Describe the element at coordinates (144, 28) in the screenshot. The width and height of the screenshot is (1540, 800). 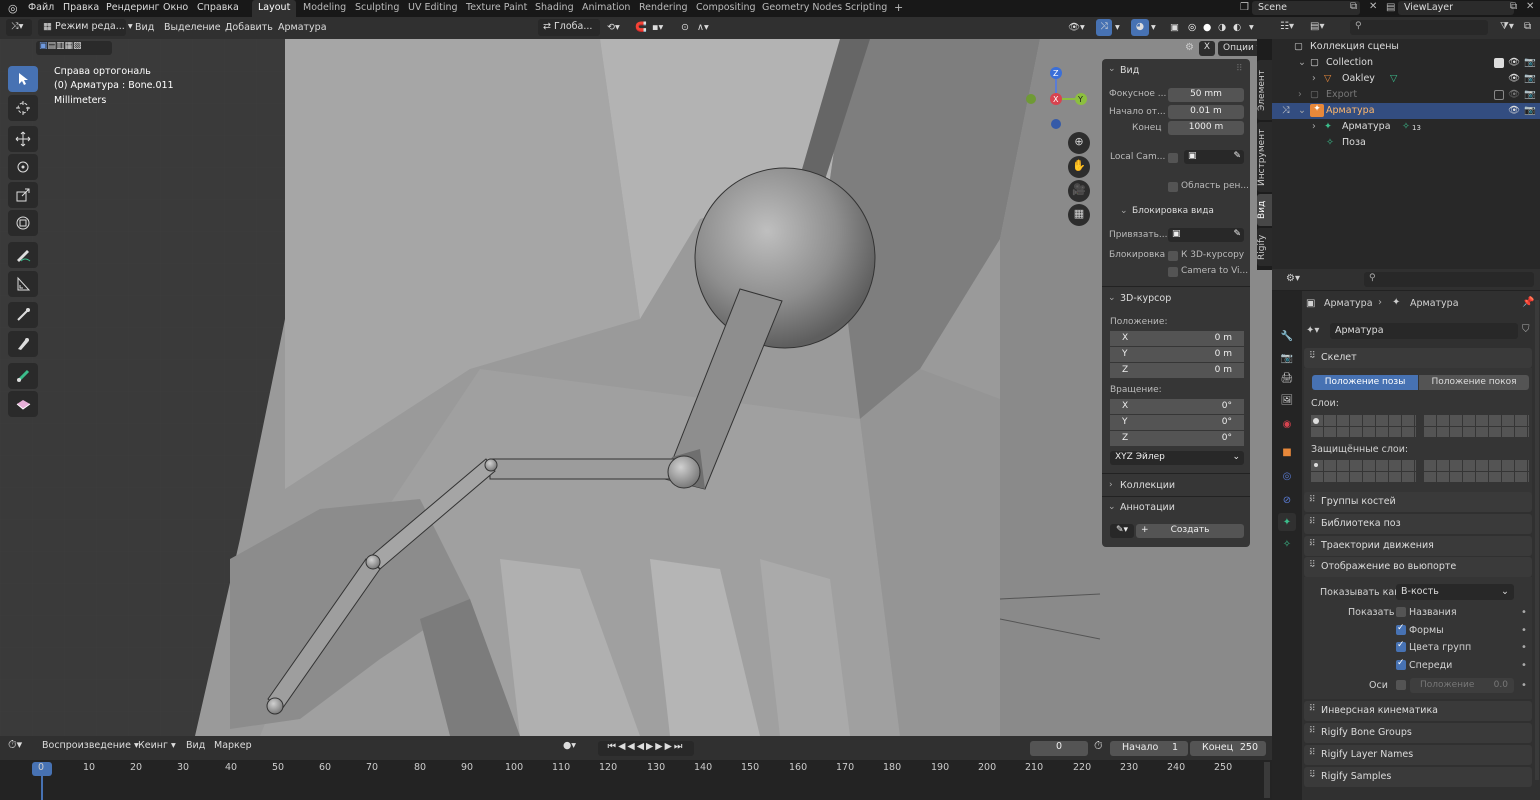
I see `menu-view: Вид` at that location.